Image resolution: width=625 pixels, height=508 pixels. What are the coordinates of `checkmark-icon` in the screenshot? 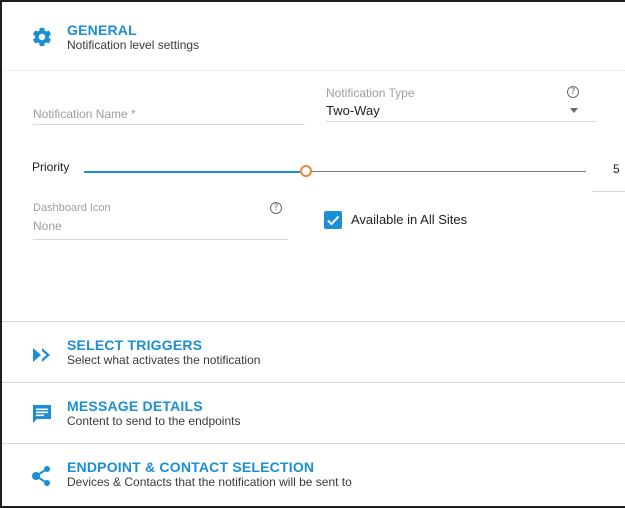 It's located at (333, 220).